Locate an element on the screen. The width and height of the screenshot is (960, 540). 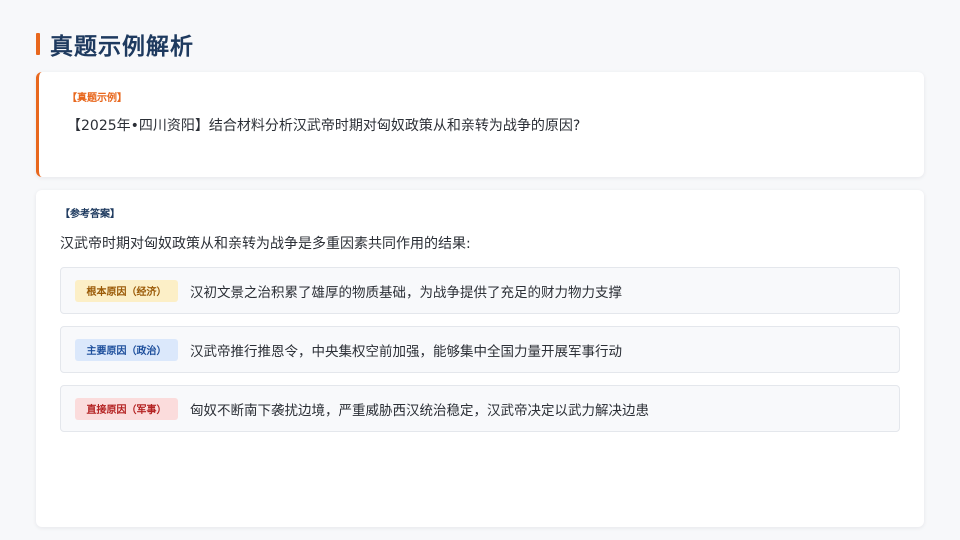
reason-tag-military: 直接原因（军事） is located at coordinates (126, 408).